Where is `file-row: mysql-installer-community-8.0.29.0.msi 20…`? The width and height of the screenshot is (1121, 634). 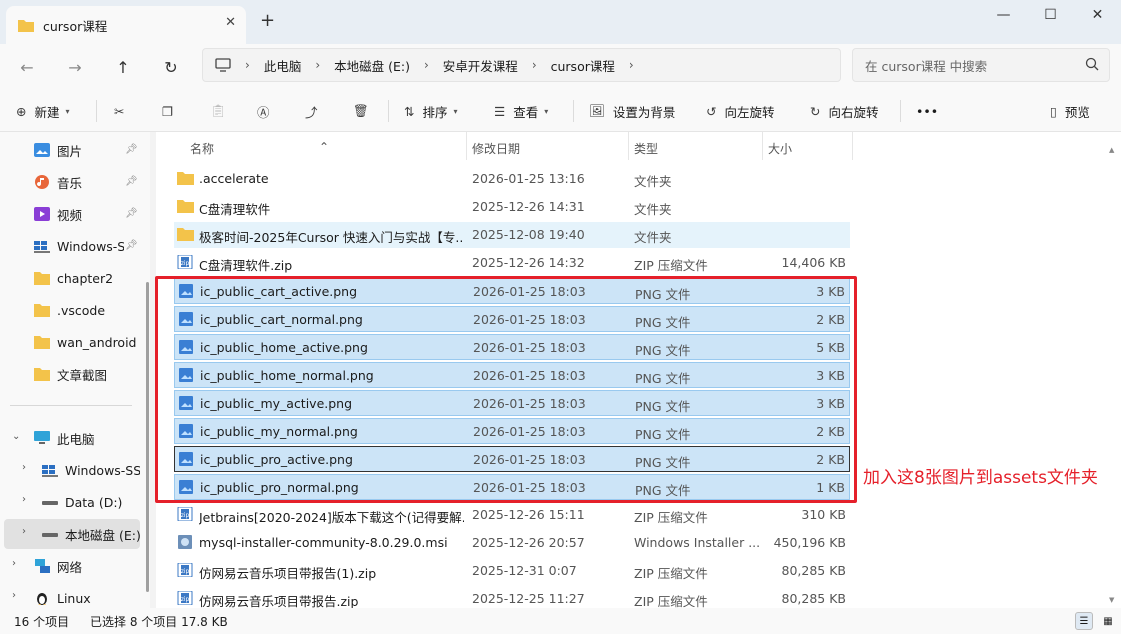
file-row: mysql-installer-community-8.0.29.0.msi 20… is located at coordinates (512, 543).